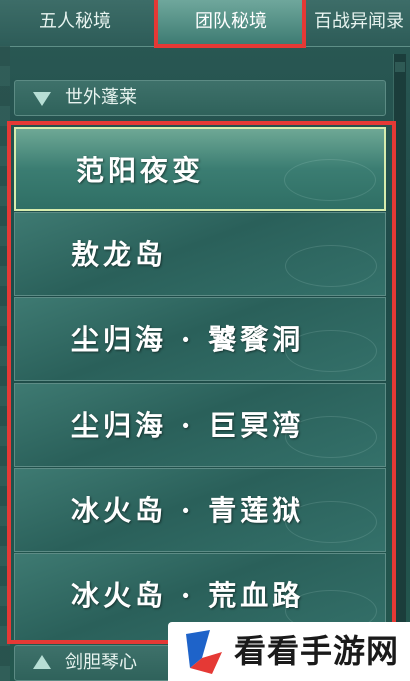  What do you see at coordinates (317, 651) in the screenshot?
I see `watermark-text: 看看手游网` at bounding box center [317, 651].